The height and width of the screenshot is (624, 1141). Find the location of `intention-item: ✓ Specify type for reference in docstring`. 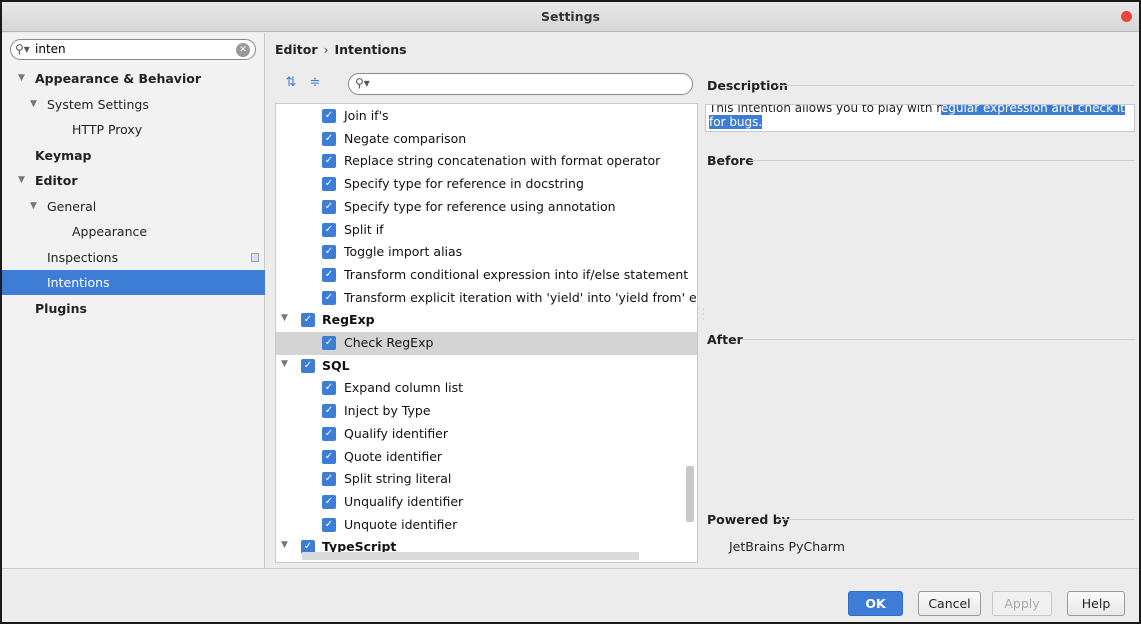

intention-item: ✓ Specify type for reference in docstring is located at coordinates (486, 184).